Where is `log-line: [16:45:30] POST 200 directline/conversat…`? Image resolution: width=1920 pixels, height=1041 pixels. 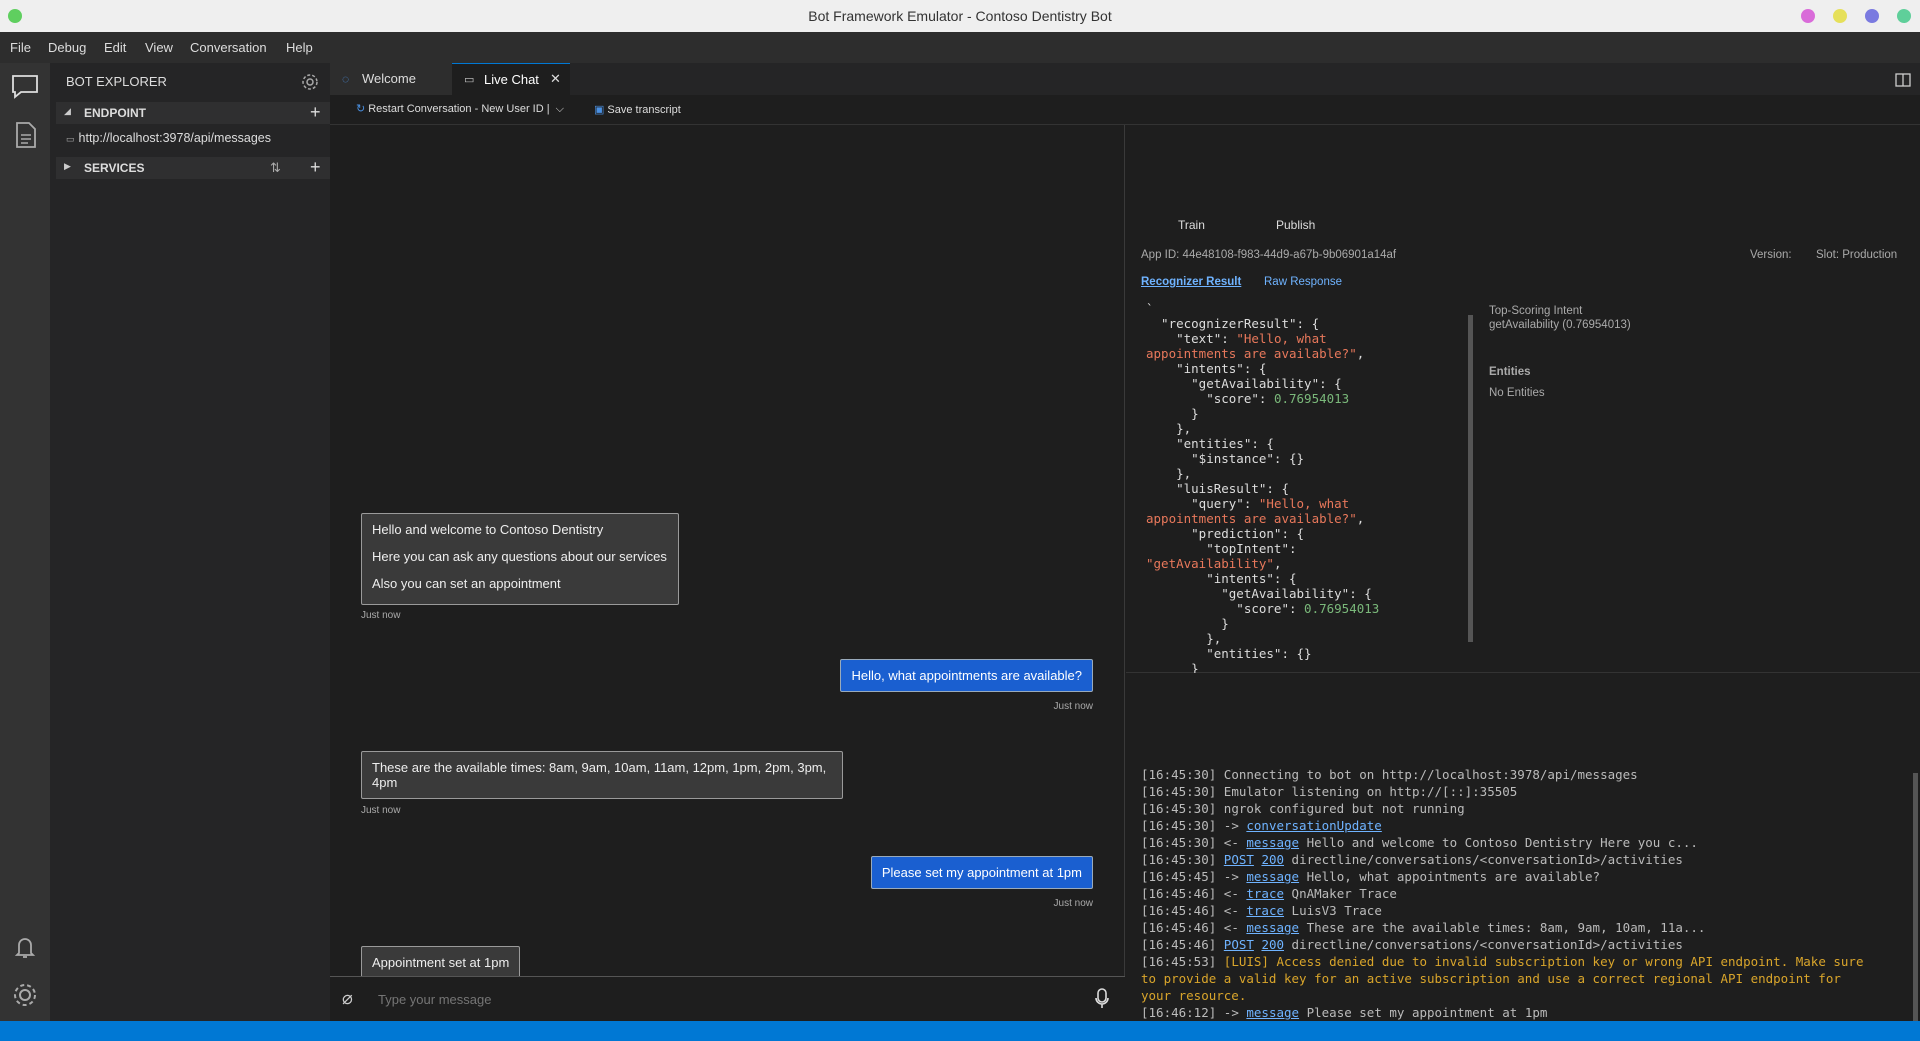
log-line: [16:45:30] POST 200 directline/conversat… is located at coordinates (1502, 860).